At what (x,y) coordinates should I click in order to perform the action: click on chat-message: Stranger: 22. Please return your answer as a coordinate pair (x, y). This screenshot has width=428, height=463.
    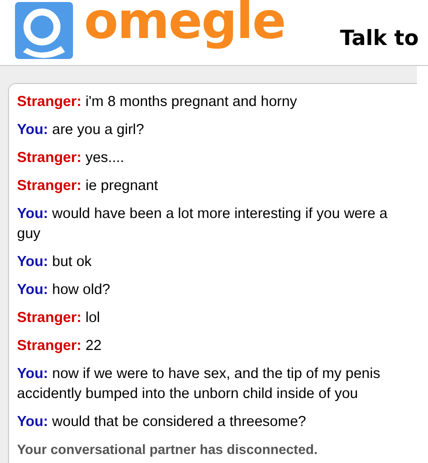
    Looking at the image, I should click on (60, 346).